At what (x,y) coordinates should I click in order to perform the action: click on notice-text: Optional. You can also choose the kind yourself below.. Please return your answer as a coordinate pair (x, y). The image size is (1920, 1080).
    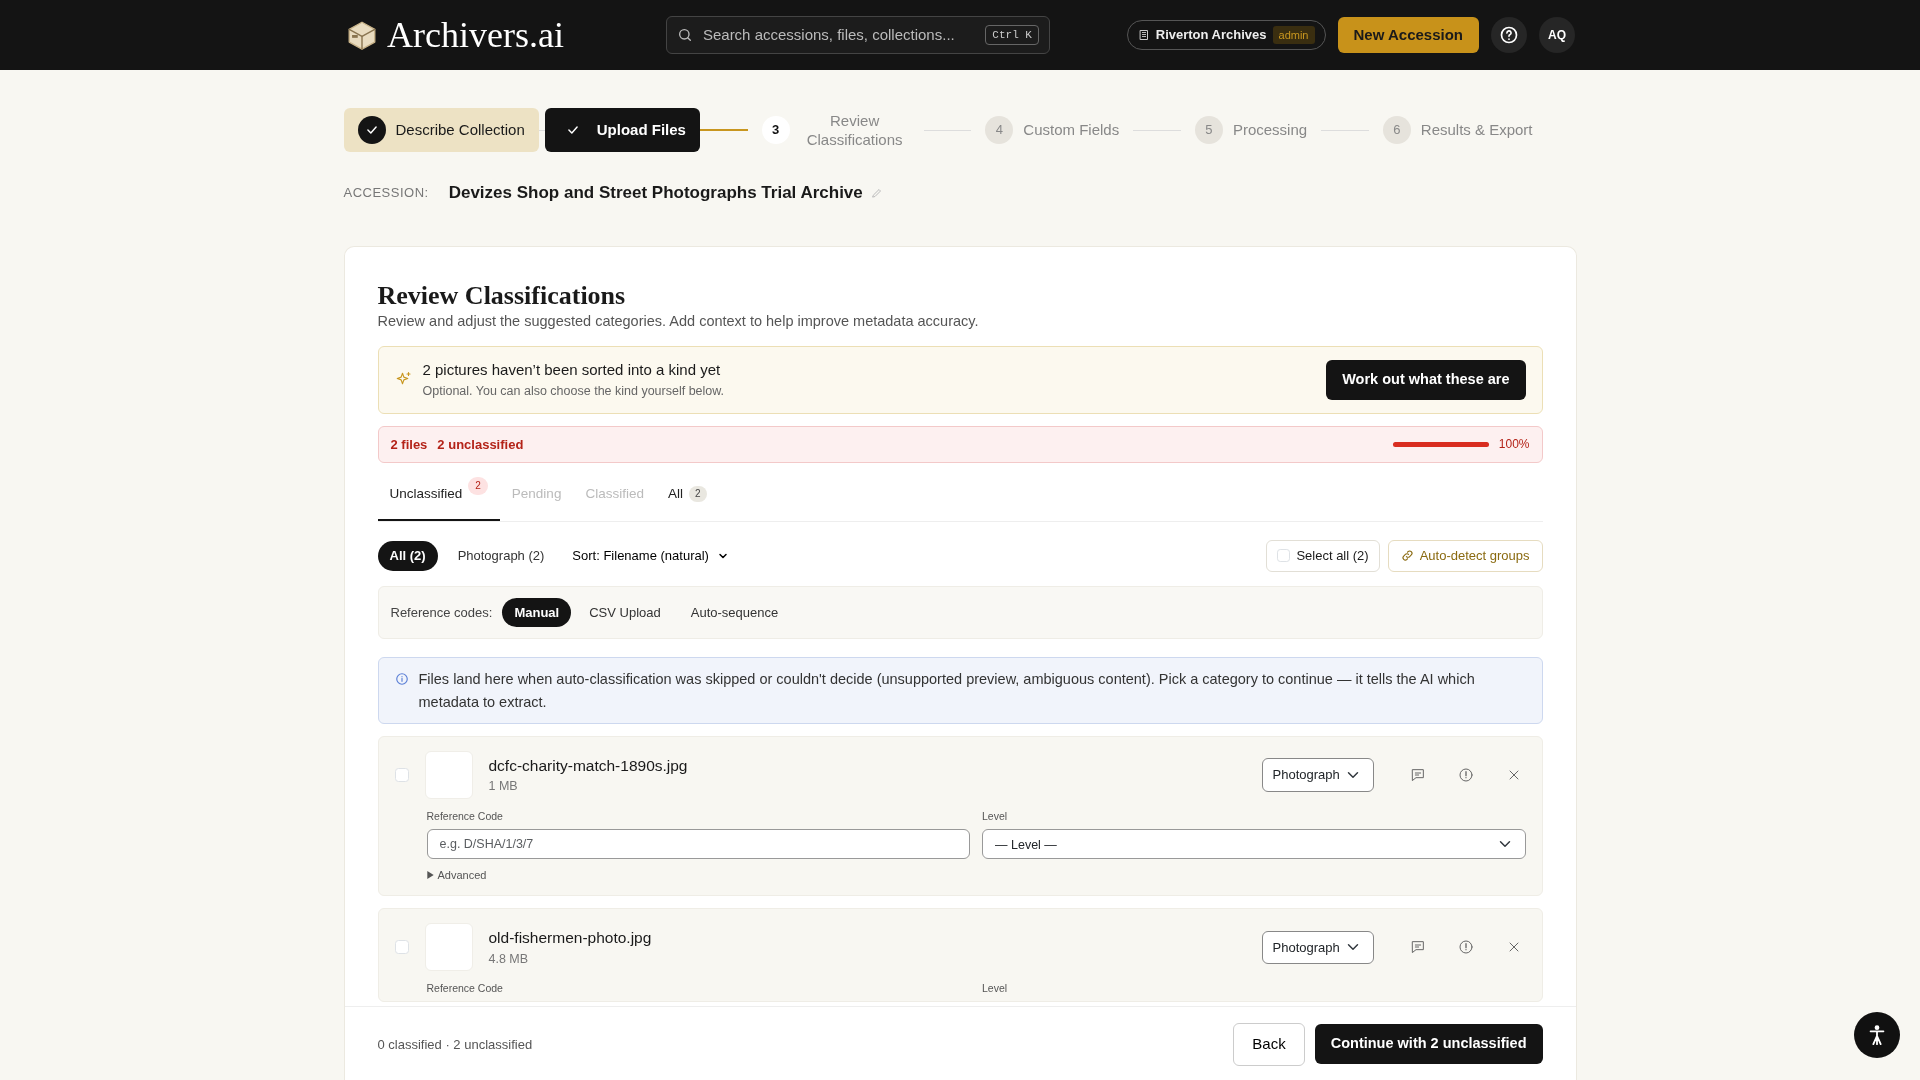
    Looking at the image, I should click on (574, 391).